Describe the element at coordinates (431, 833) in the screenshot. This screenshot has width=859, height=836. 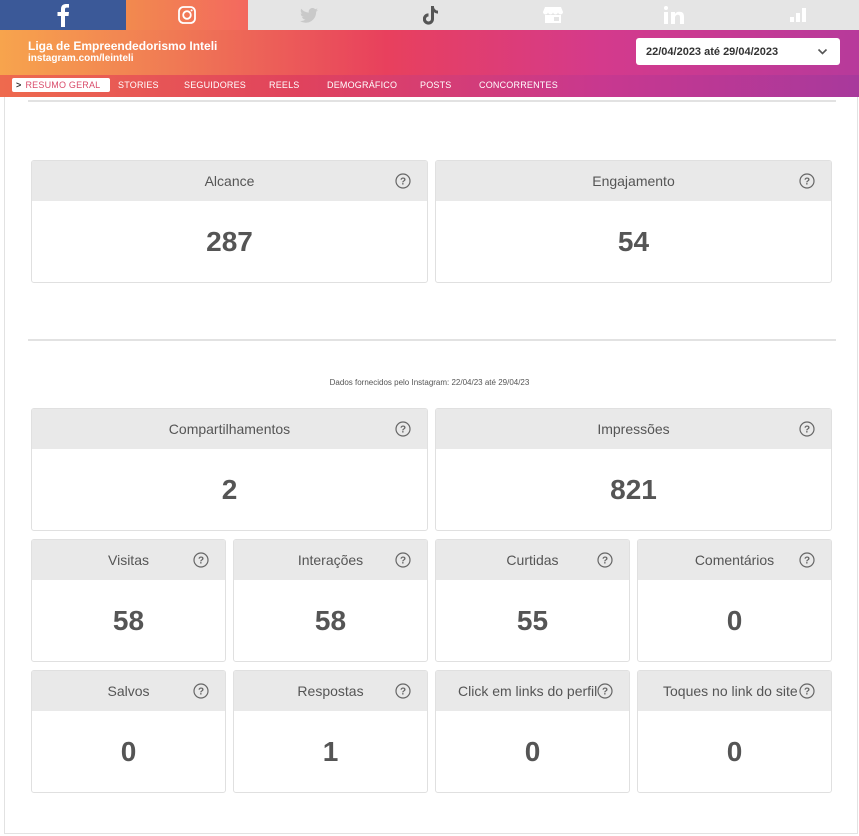
I see `content-border-bottom` at that location.